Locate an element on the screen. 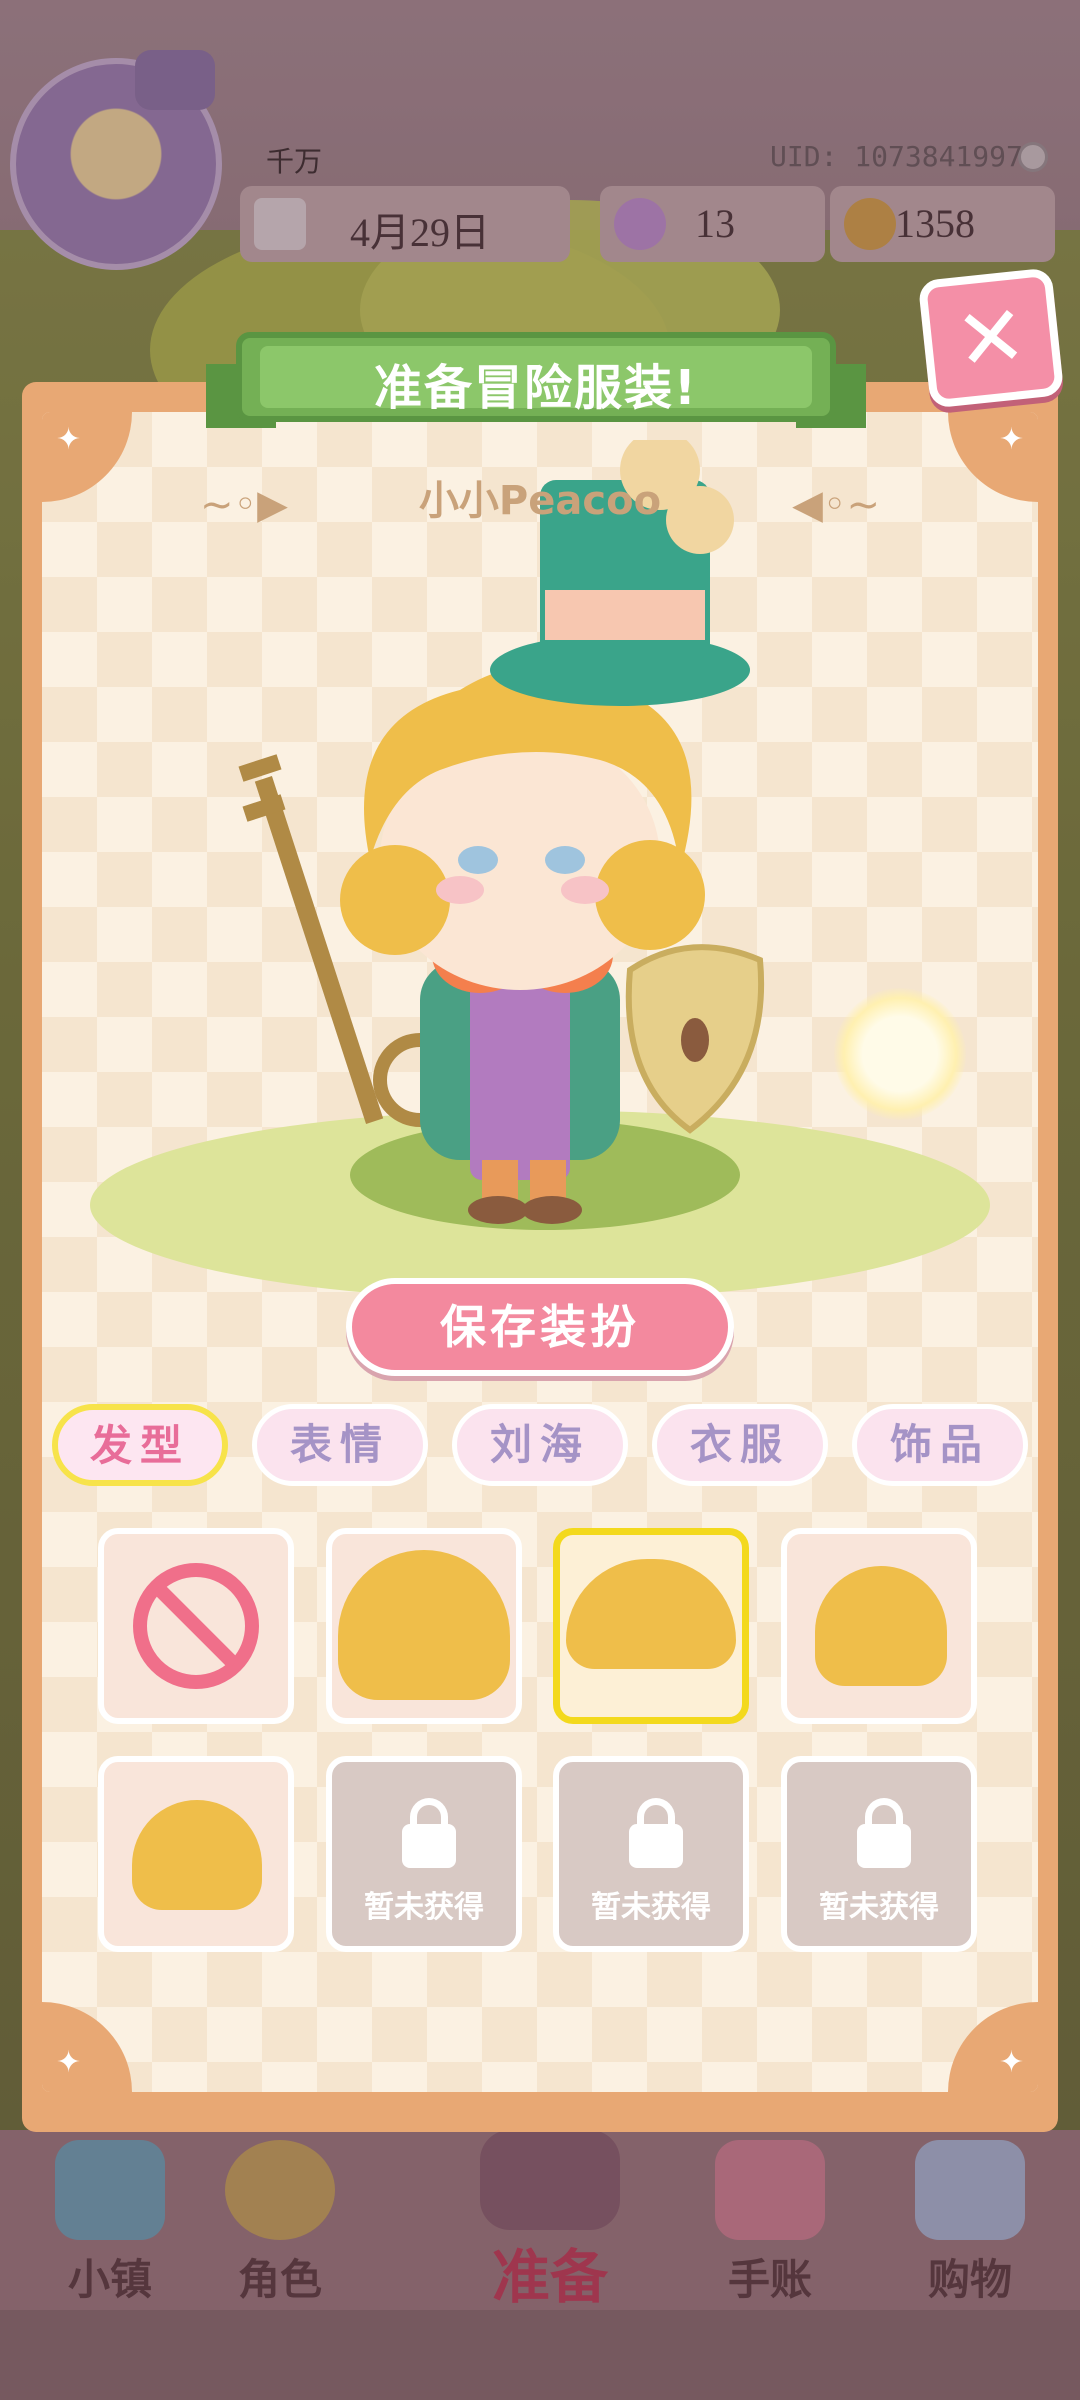 This screenshot has height=2400, width=1080. close-icon: ✕ is located at coordinates (991, 338).